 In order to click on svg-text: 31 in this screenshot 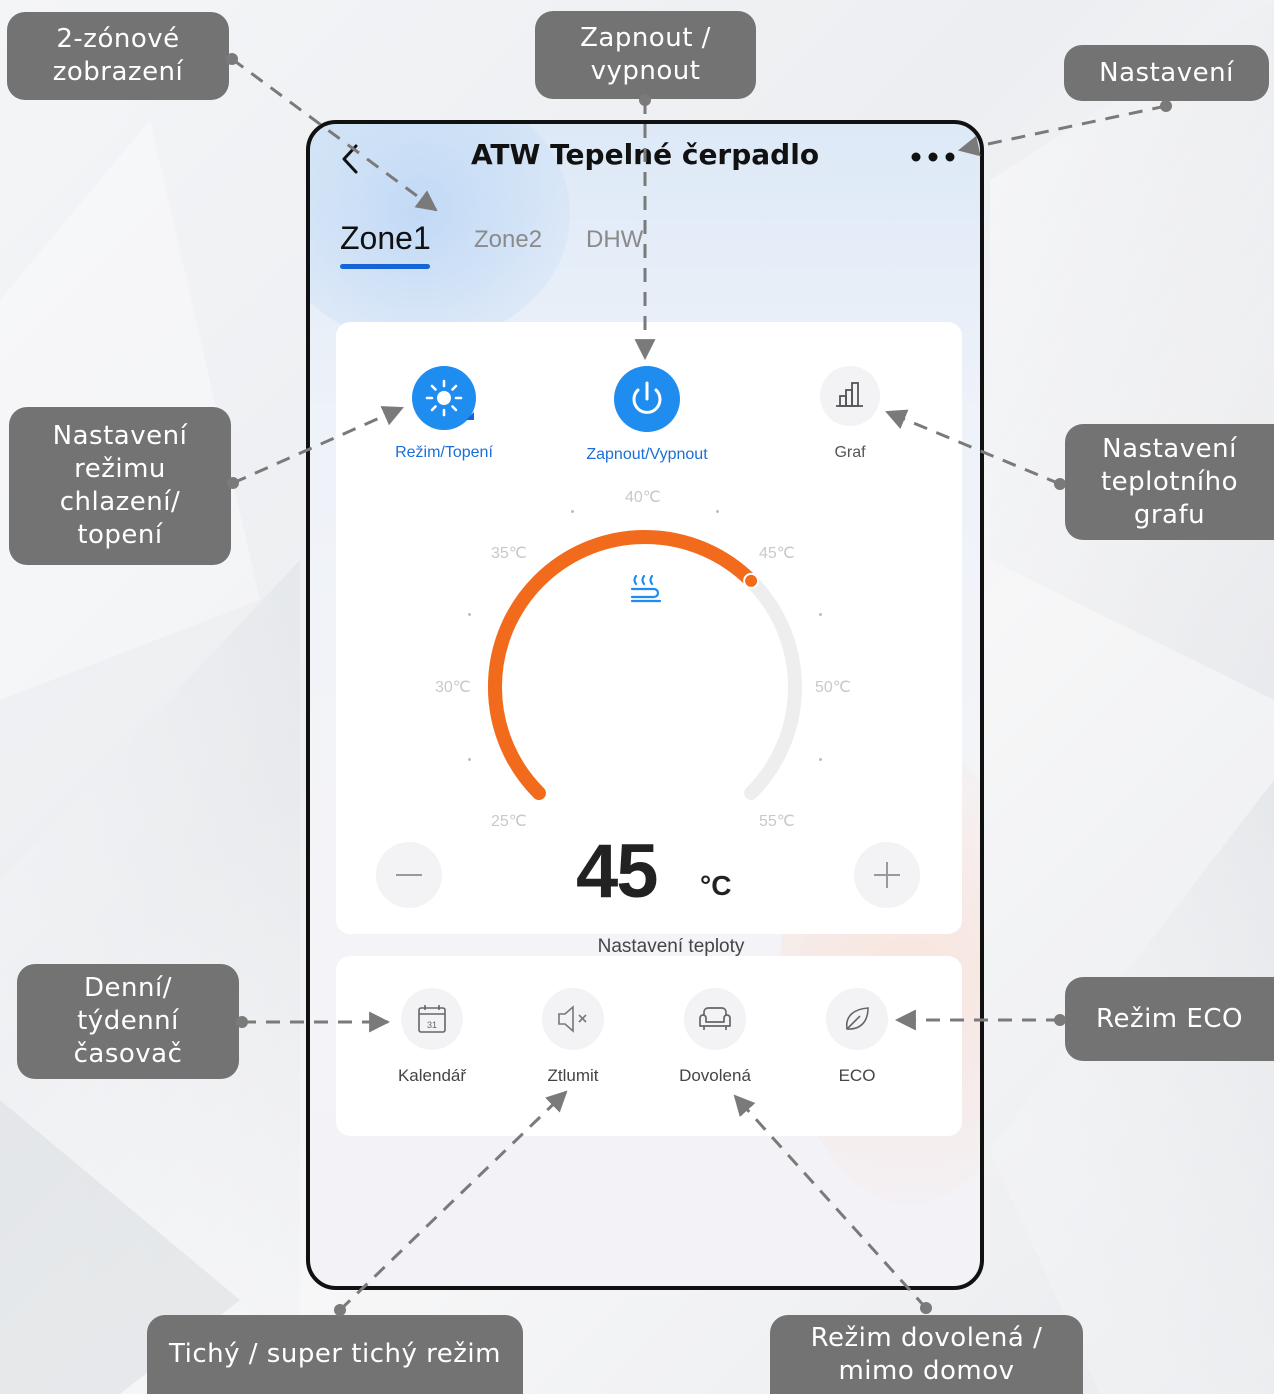, I will do `click(432, 1025)`.